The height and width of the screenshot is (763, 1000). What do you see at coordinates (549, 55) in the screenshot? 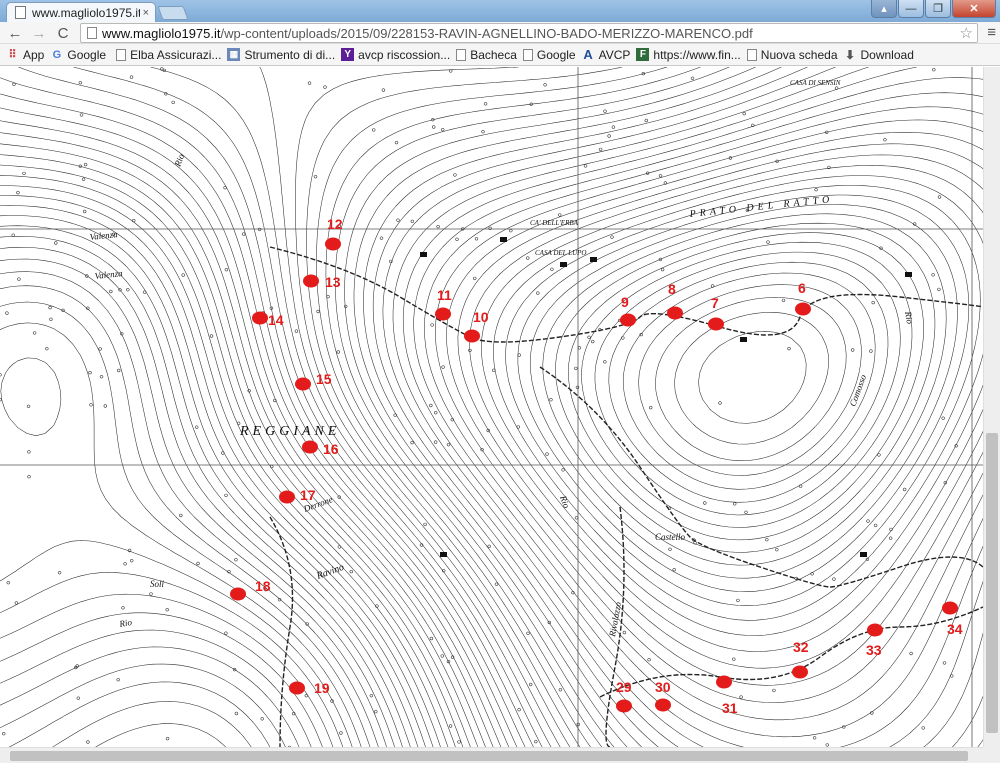
I see `bookmark-item: Google` at bounding box center [549, 55].